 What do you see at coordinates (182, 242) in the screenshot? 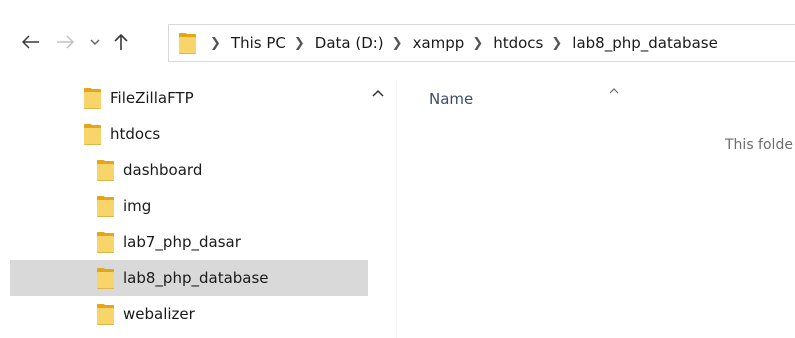
I see `tree-item-label: lab7_php_dasar` at bounding box center [182, 242].